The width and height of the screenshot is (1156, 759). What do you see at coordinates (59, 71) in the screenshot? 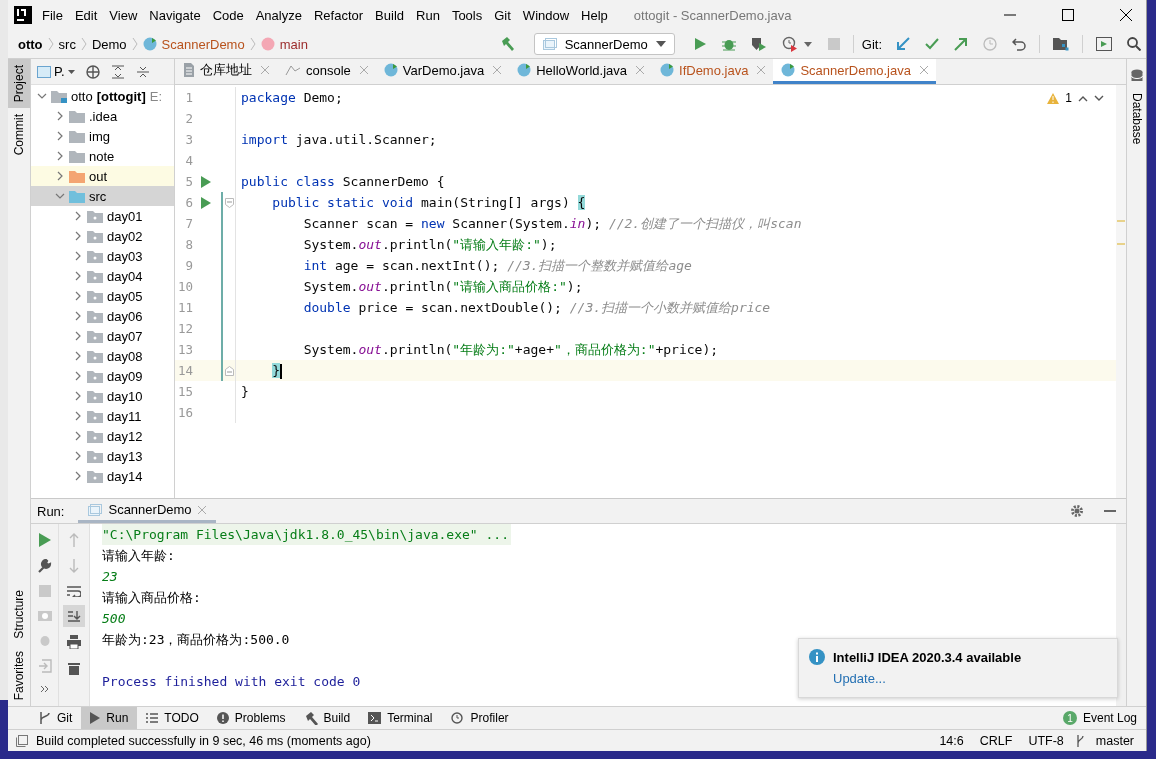
I see `panel-title: P.` at bounding box center [59, 71].